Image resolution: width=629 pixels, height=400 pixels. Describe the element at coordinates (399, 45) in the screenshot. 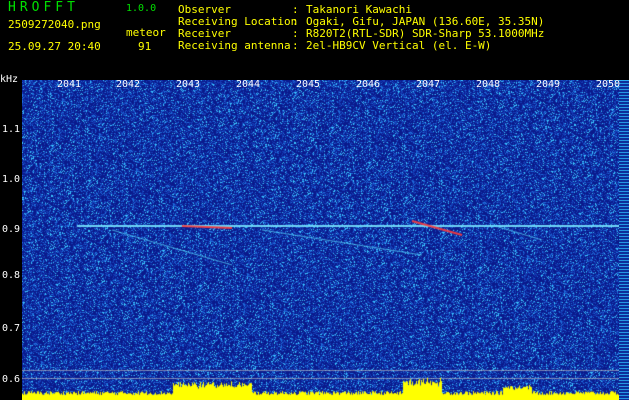

I see `antenna-value: 2el-HB9CV Vertical (el. E-W)` at that location.